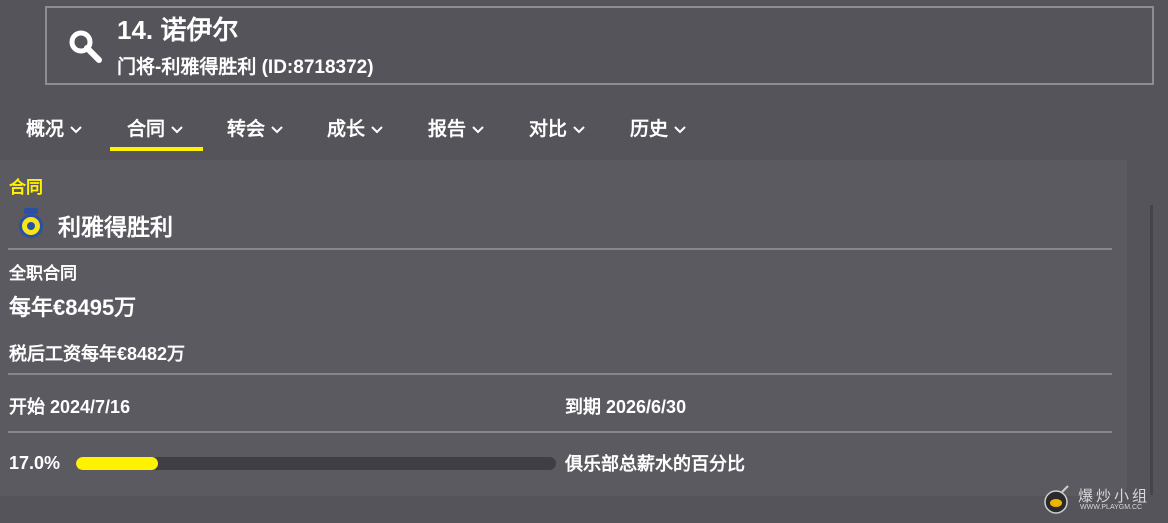  Describe the element at coordinates (245, 67) in the screenshot. I see `player-position-club-id: 门将-利雅得胜利 (ID:8718372)` at that location.